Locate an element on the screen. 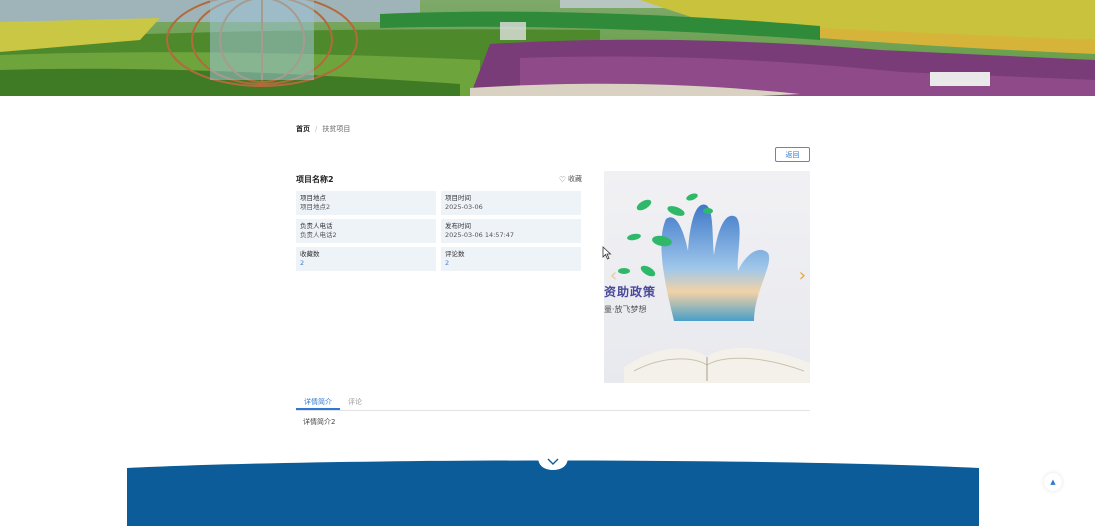 The width and height of the screenshot is (1095, 526). image-carousel: 资助政策 量·放飞梦想 ‹ › is located at coordinates (707, 277).